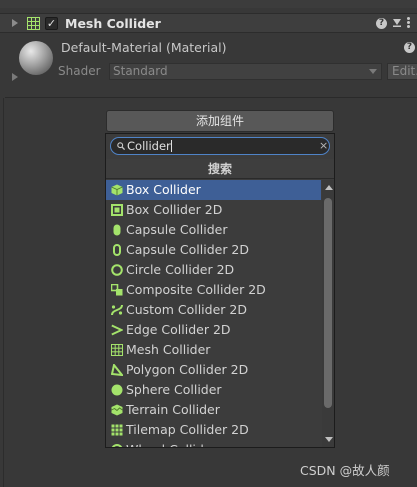 The height and width of the screenshot is (487, 417). What do you see at coordinates (409, 47) in the screenshot?
I see `material-help-icon: ?` at bounding box center [409, 47].